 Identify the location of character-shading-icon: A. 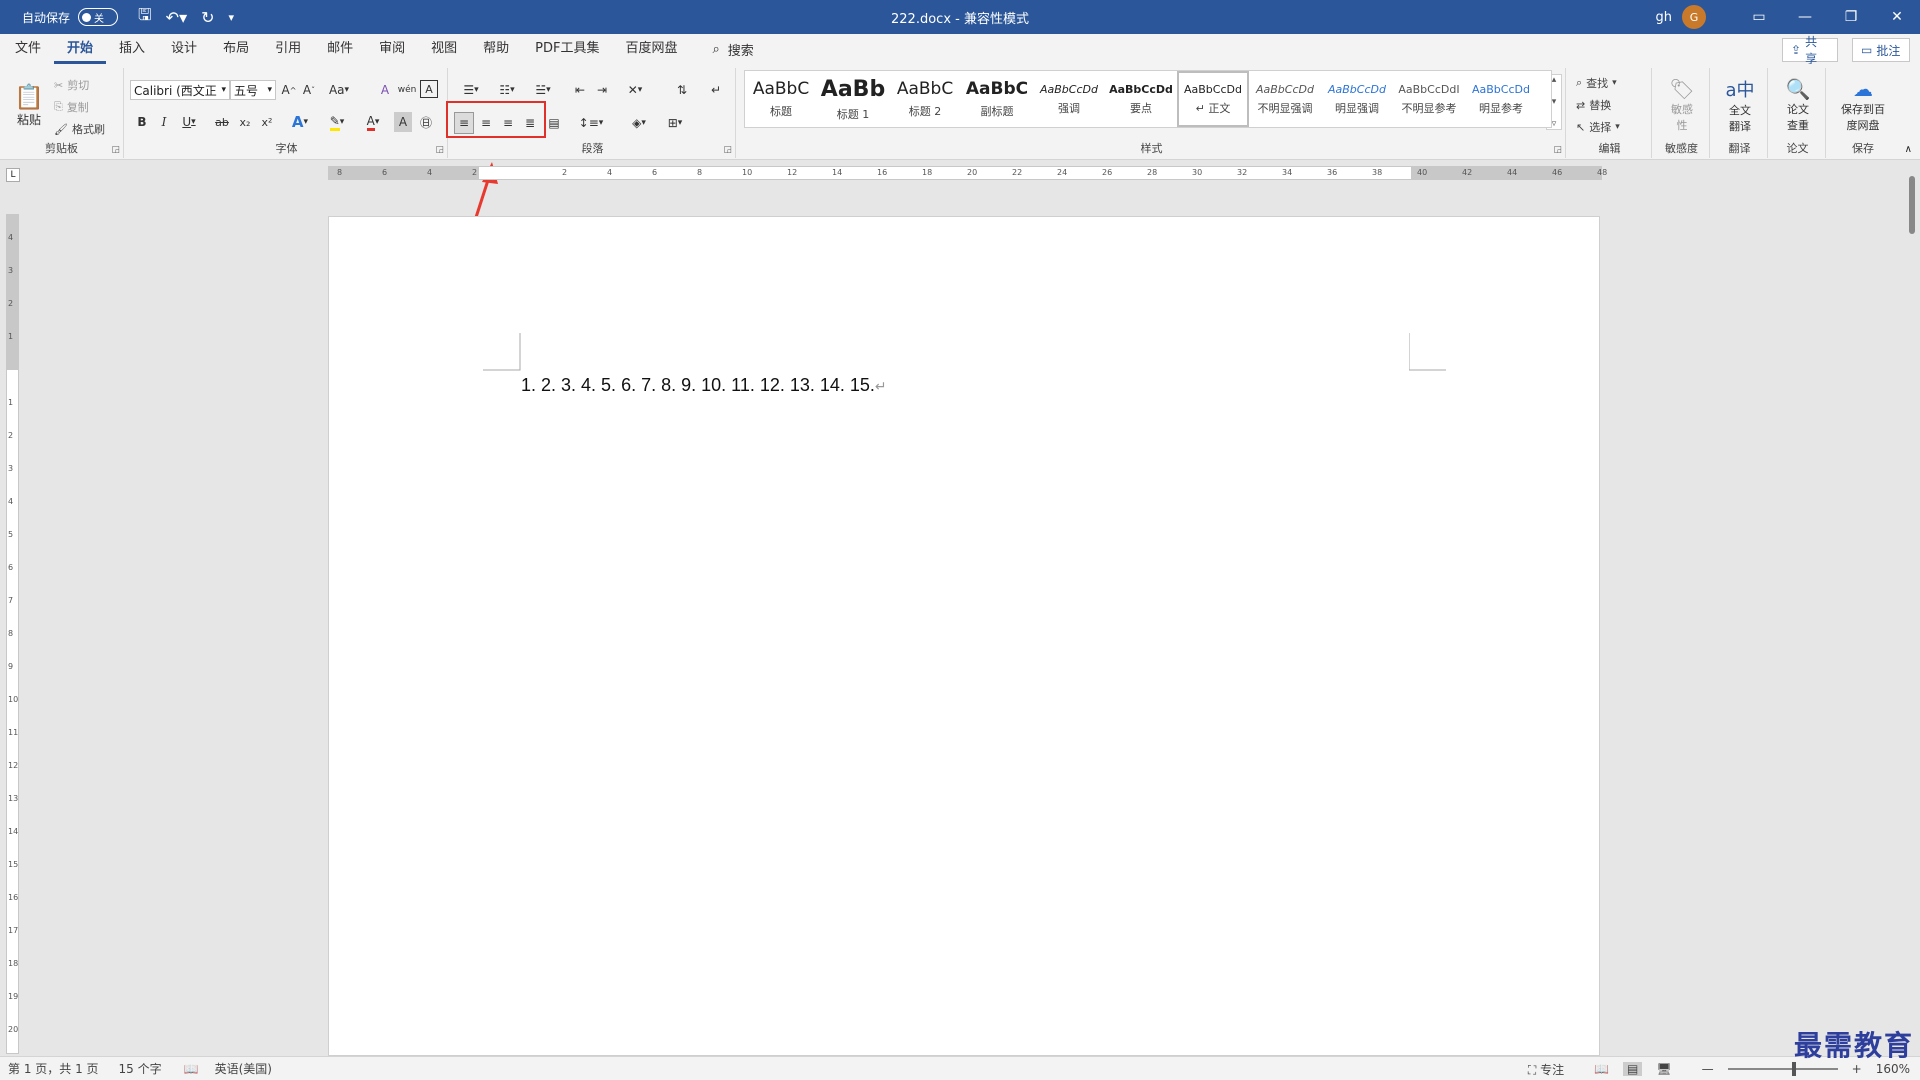
(403, 122).